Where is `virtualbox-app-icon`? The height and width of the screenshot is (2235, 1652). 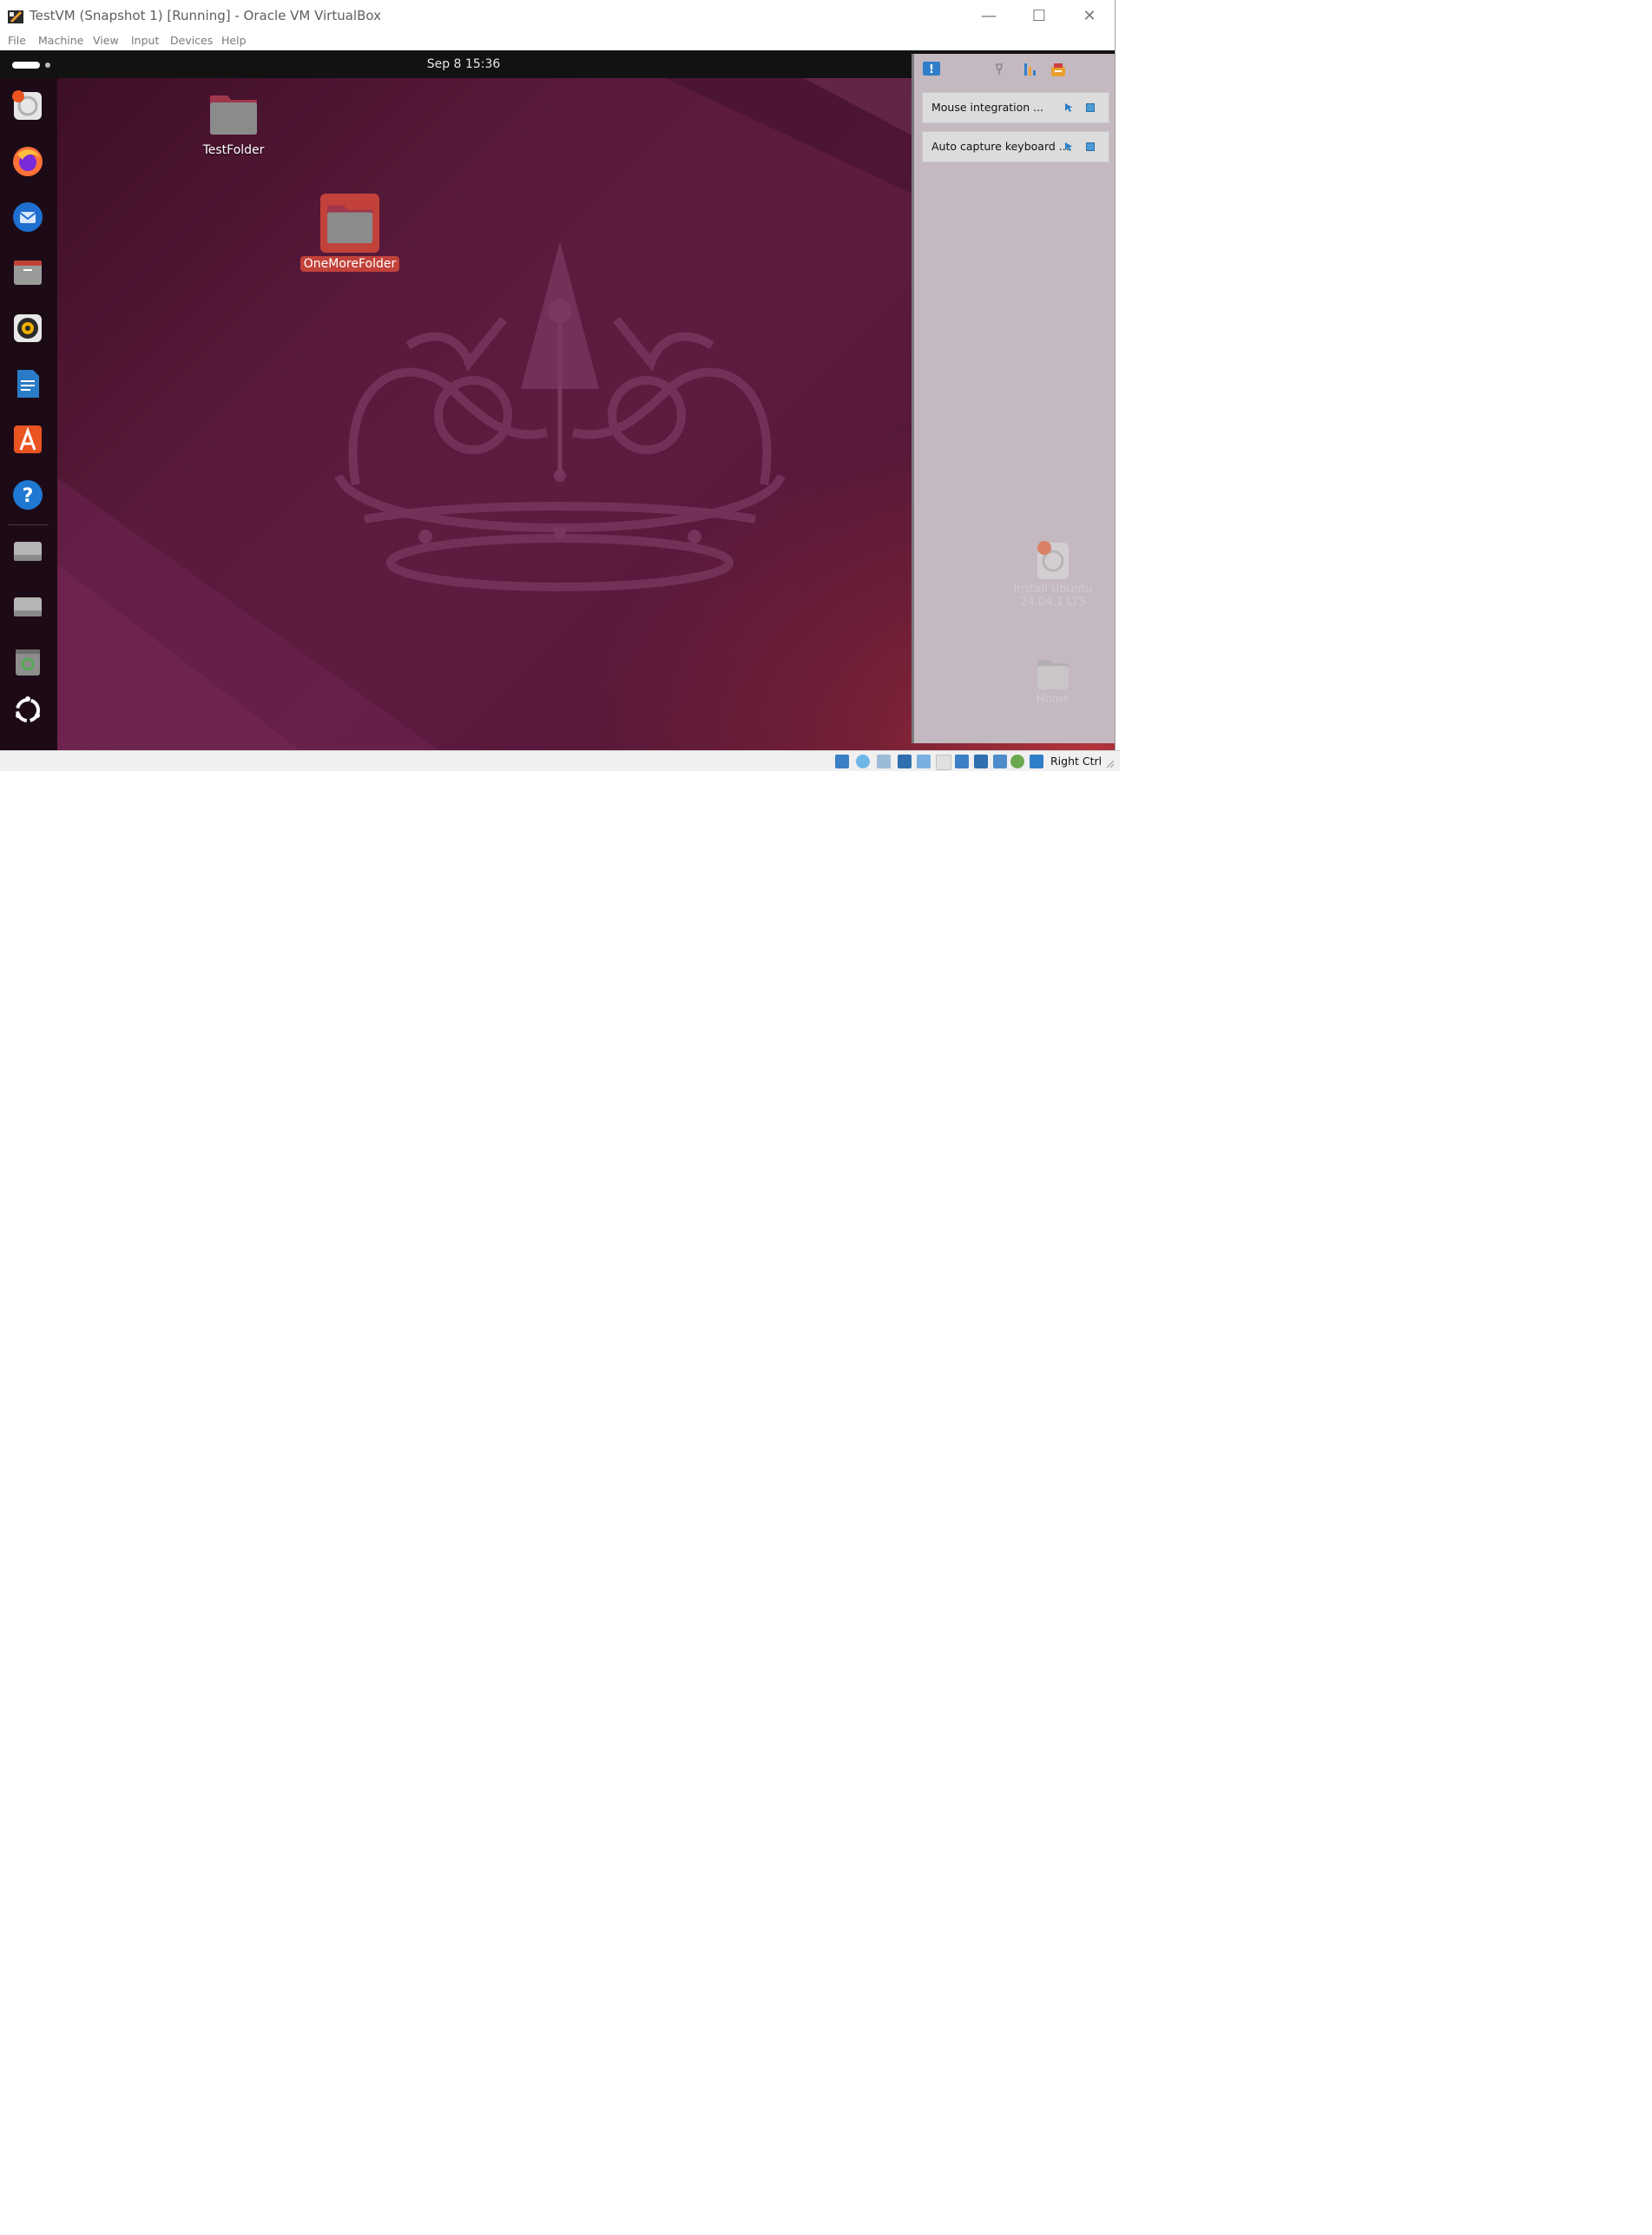 virtualbox-app-icon is located at coordinates (15, 16).